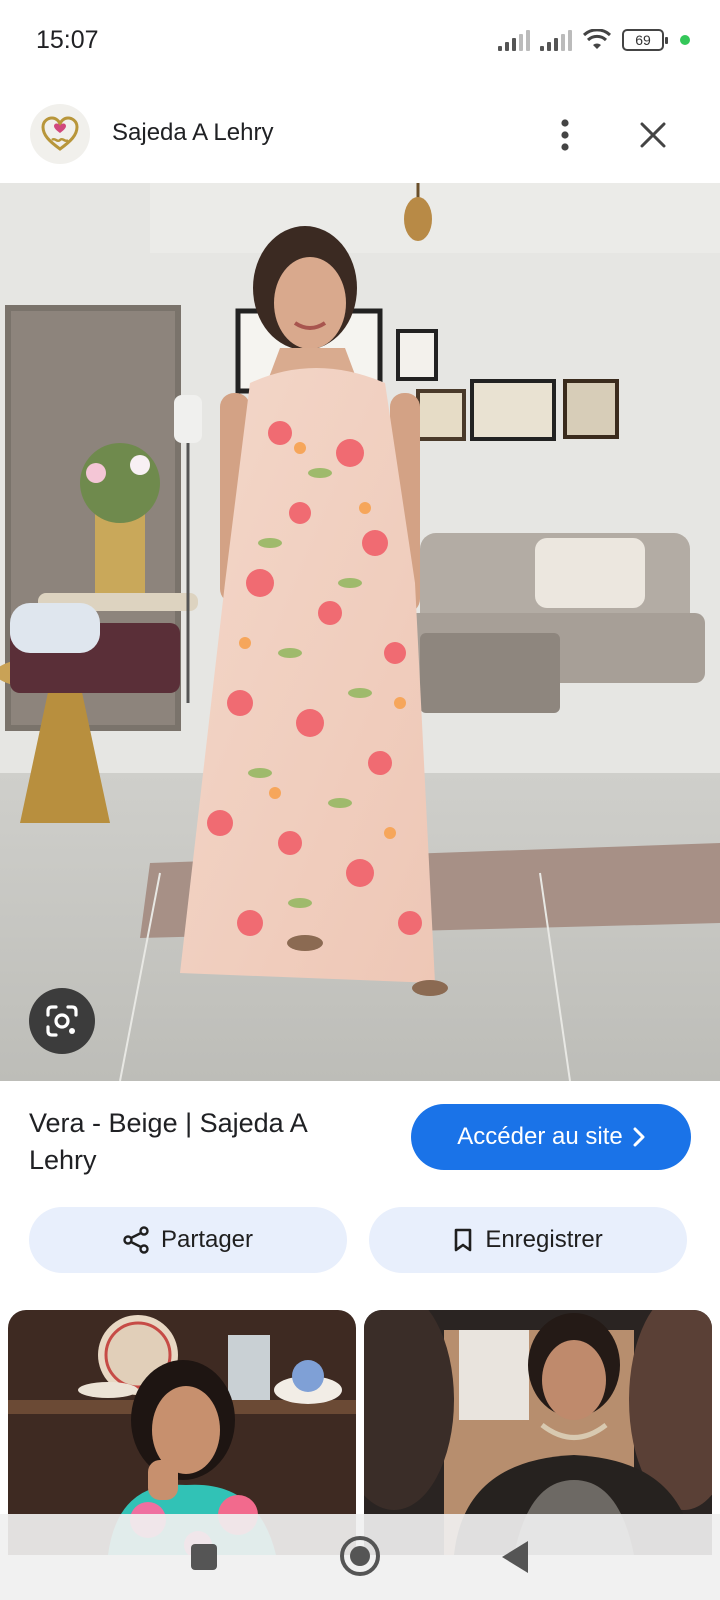 This screenshot has width=720, height=1600. I want to click on privacy-dot, so click(685, 40).